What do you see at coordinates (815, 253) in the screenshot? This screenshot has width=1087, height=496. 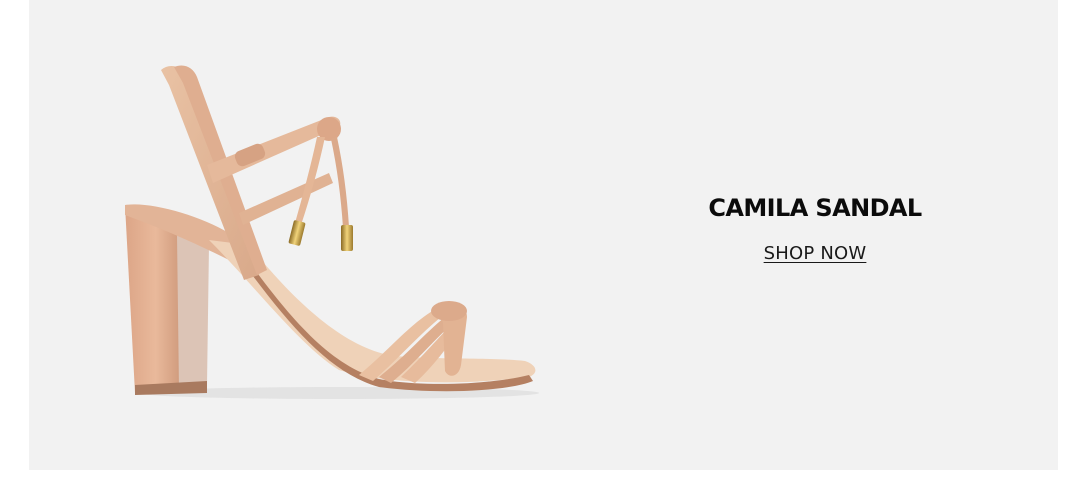 I see `shop-now-link: SHOP NOW` at bounding box center [815, 253].